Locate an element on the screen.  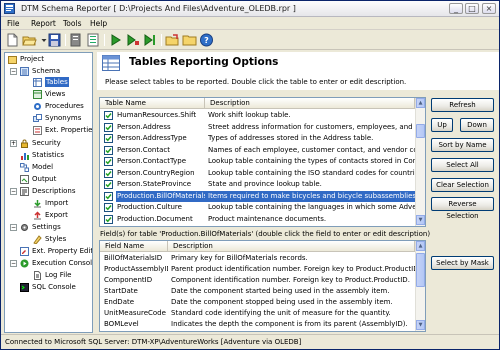
menu-file: File is located at coordinates (13, 23).